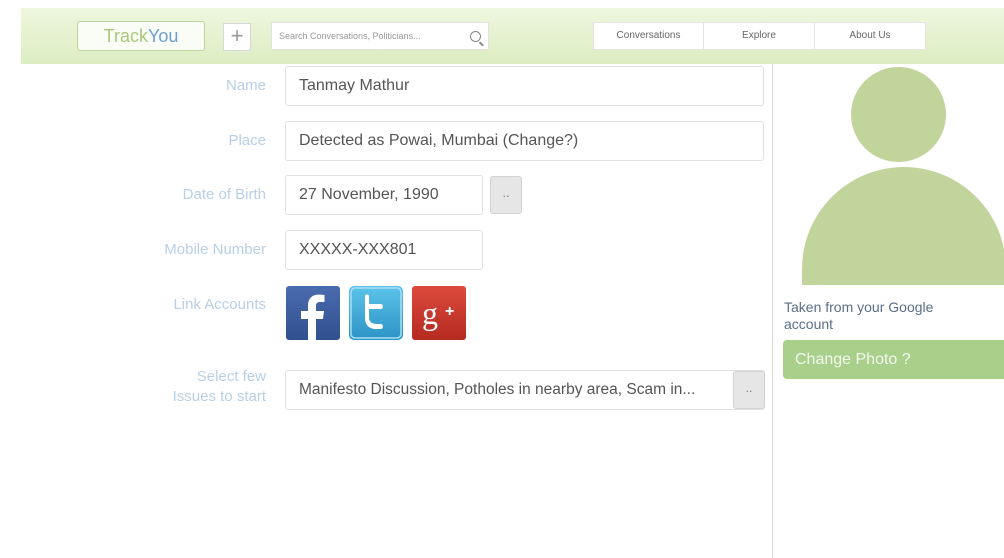 Image resolution: width=1004 pixels, height=558 pixels. I want to click on search-box, so click(380, 36).